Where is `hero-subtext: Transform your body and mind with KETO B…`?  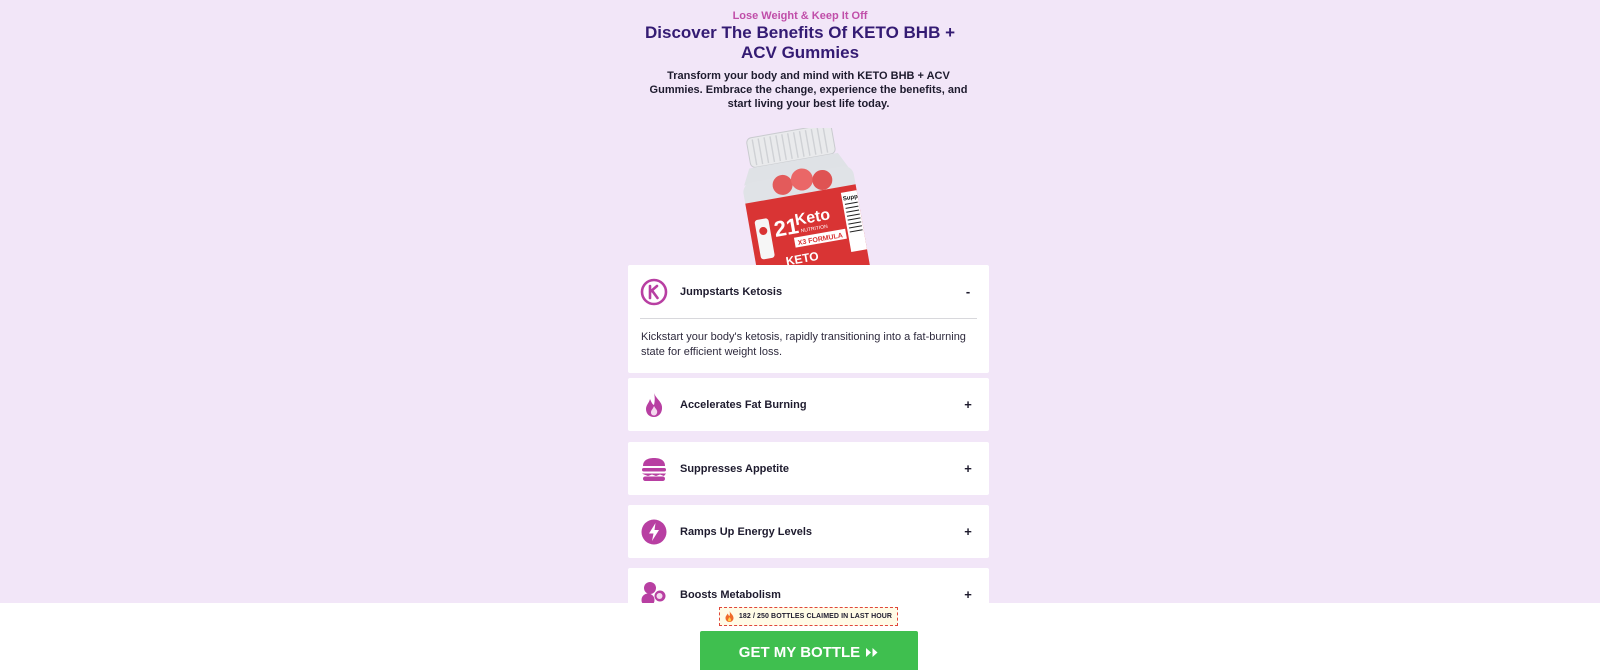
hero-subtext: Transform your body and mind with KETO B… is located at coordinates (808, 90).